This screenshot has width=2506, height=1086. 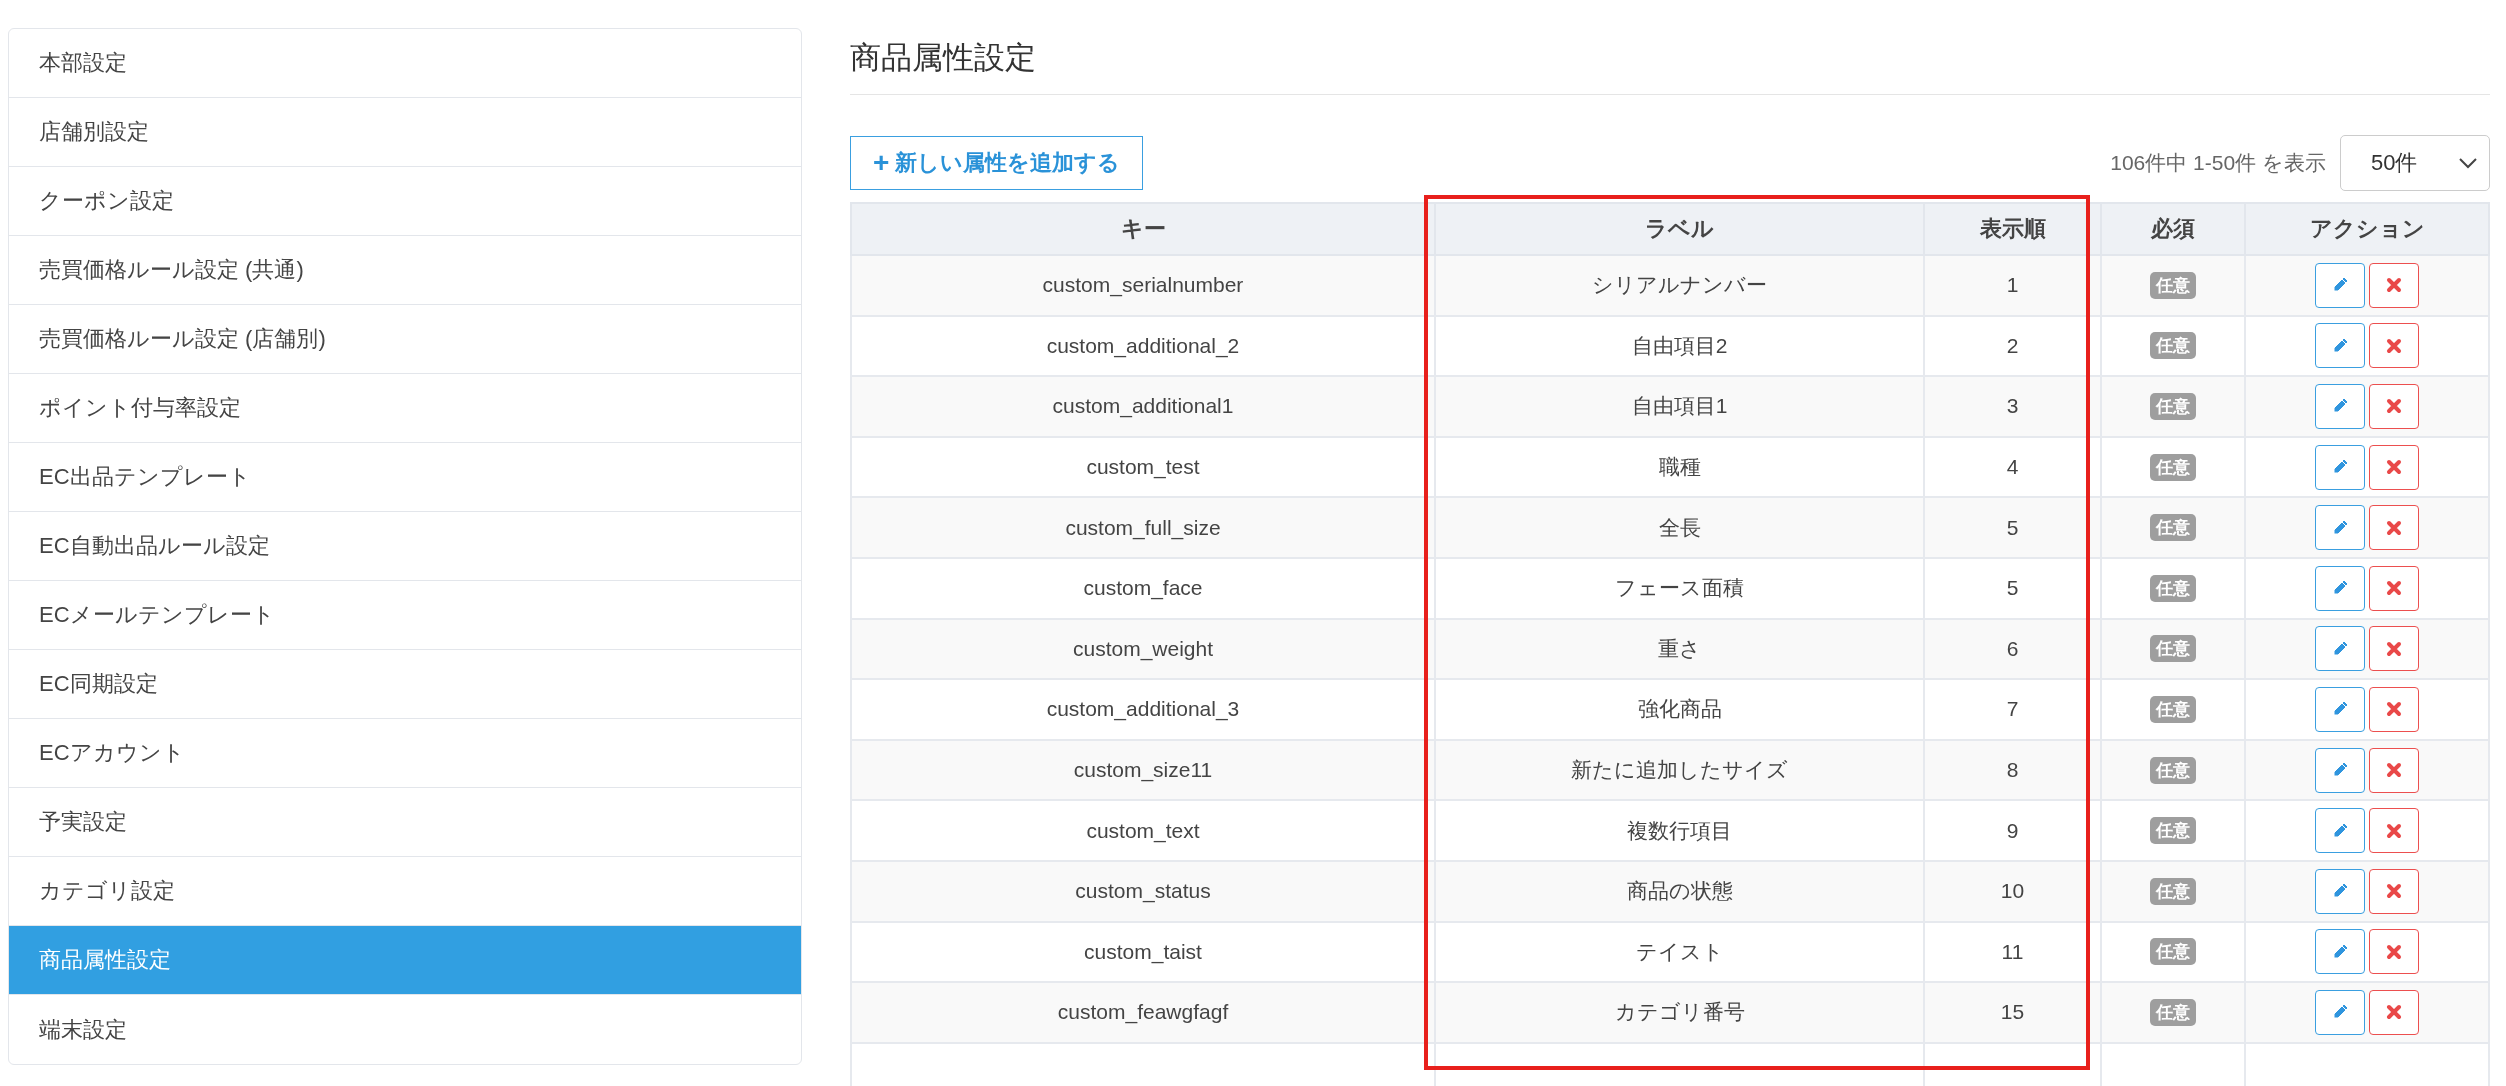 I want to click on sidebar-item: 本部設定, so click(x=405, y=63).